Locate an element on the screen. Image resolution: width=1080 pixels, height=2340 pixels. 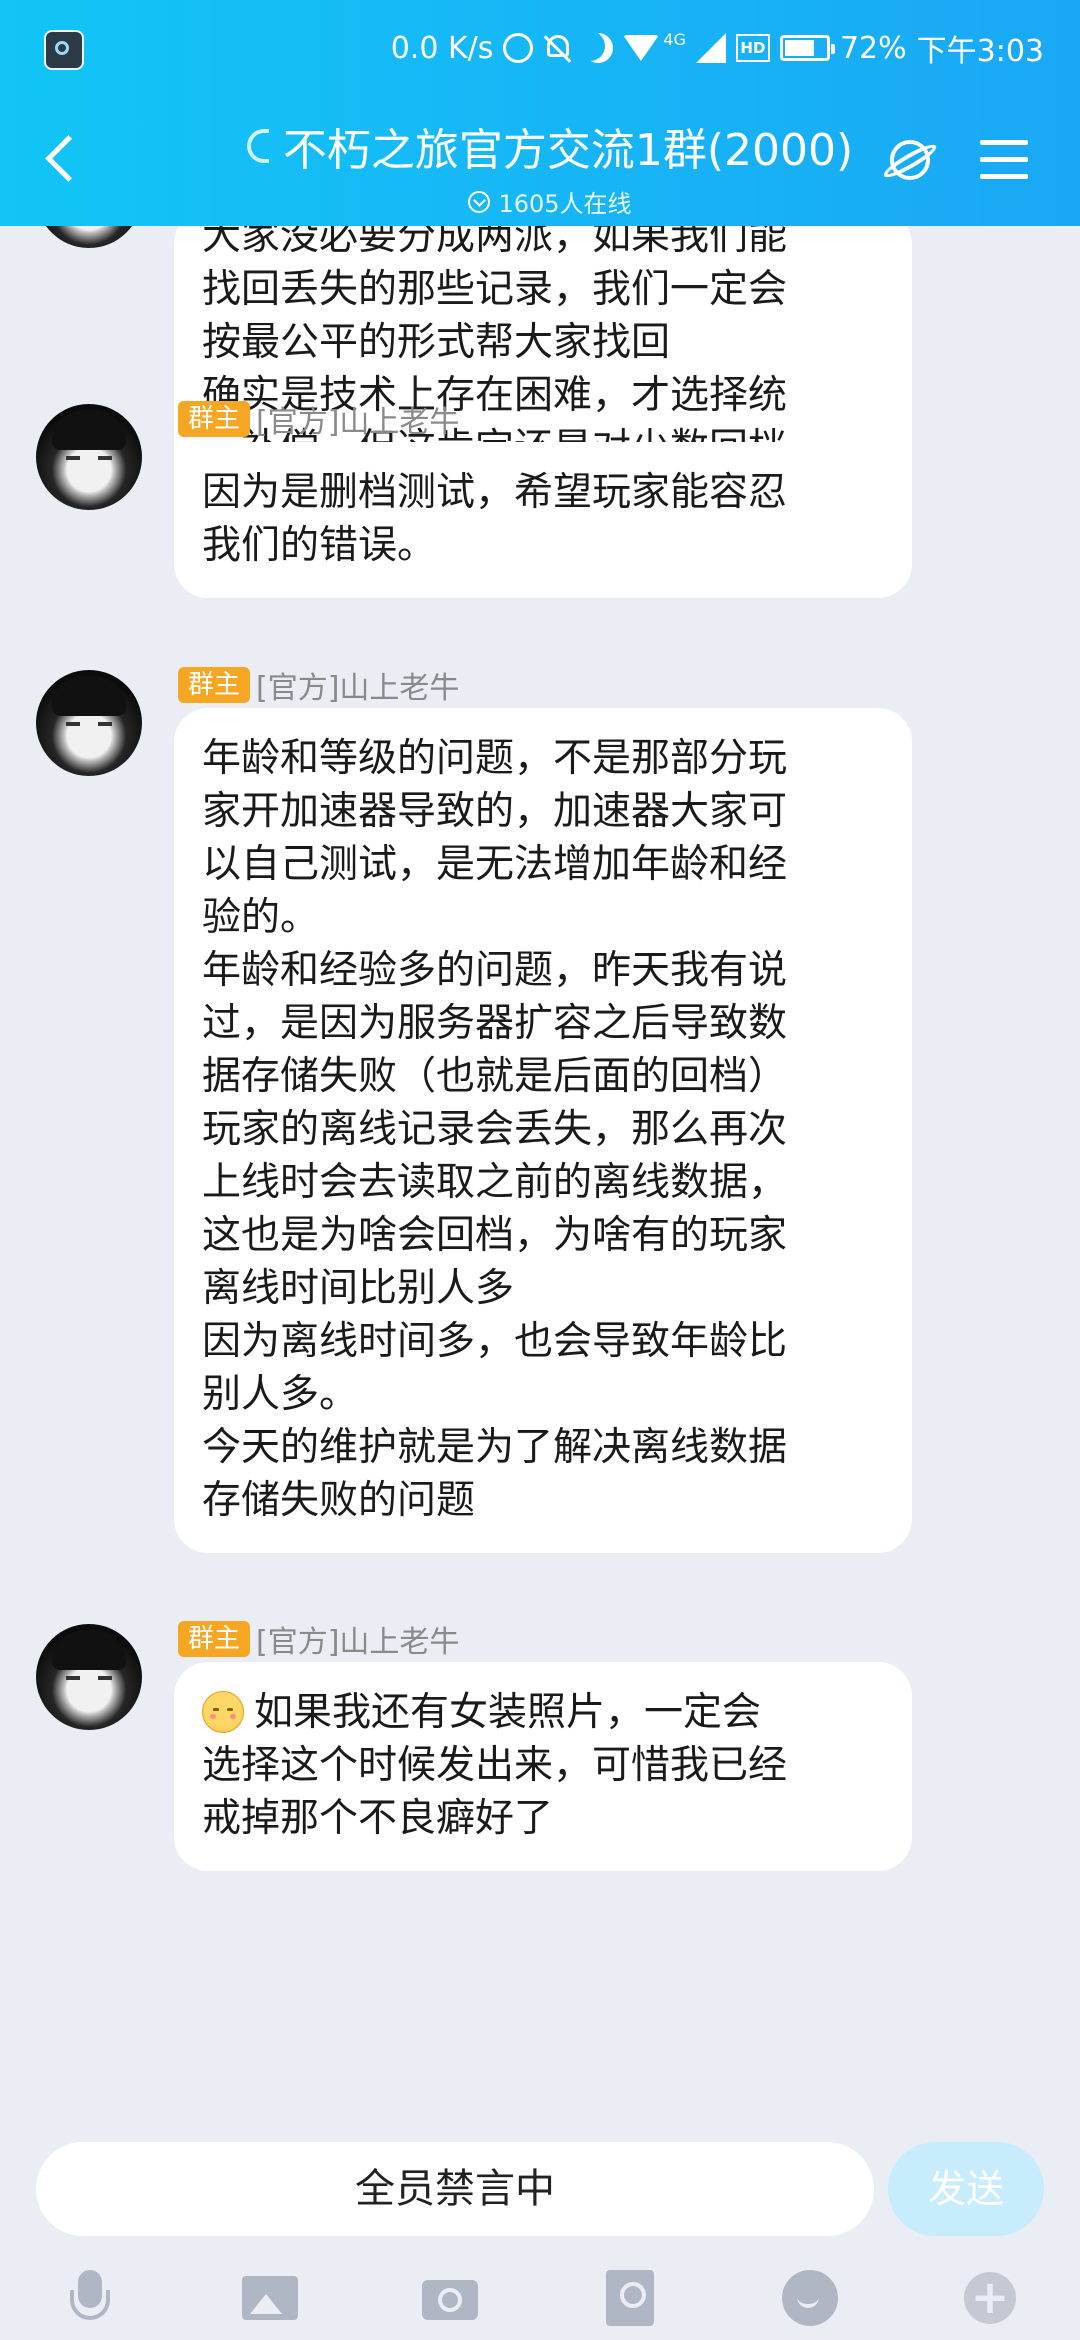
hd-voice-icon: HD is located at coordinates (752, 48).